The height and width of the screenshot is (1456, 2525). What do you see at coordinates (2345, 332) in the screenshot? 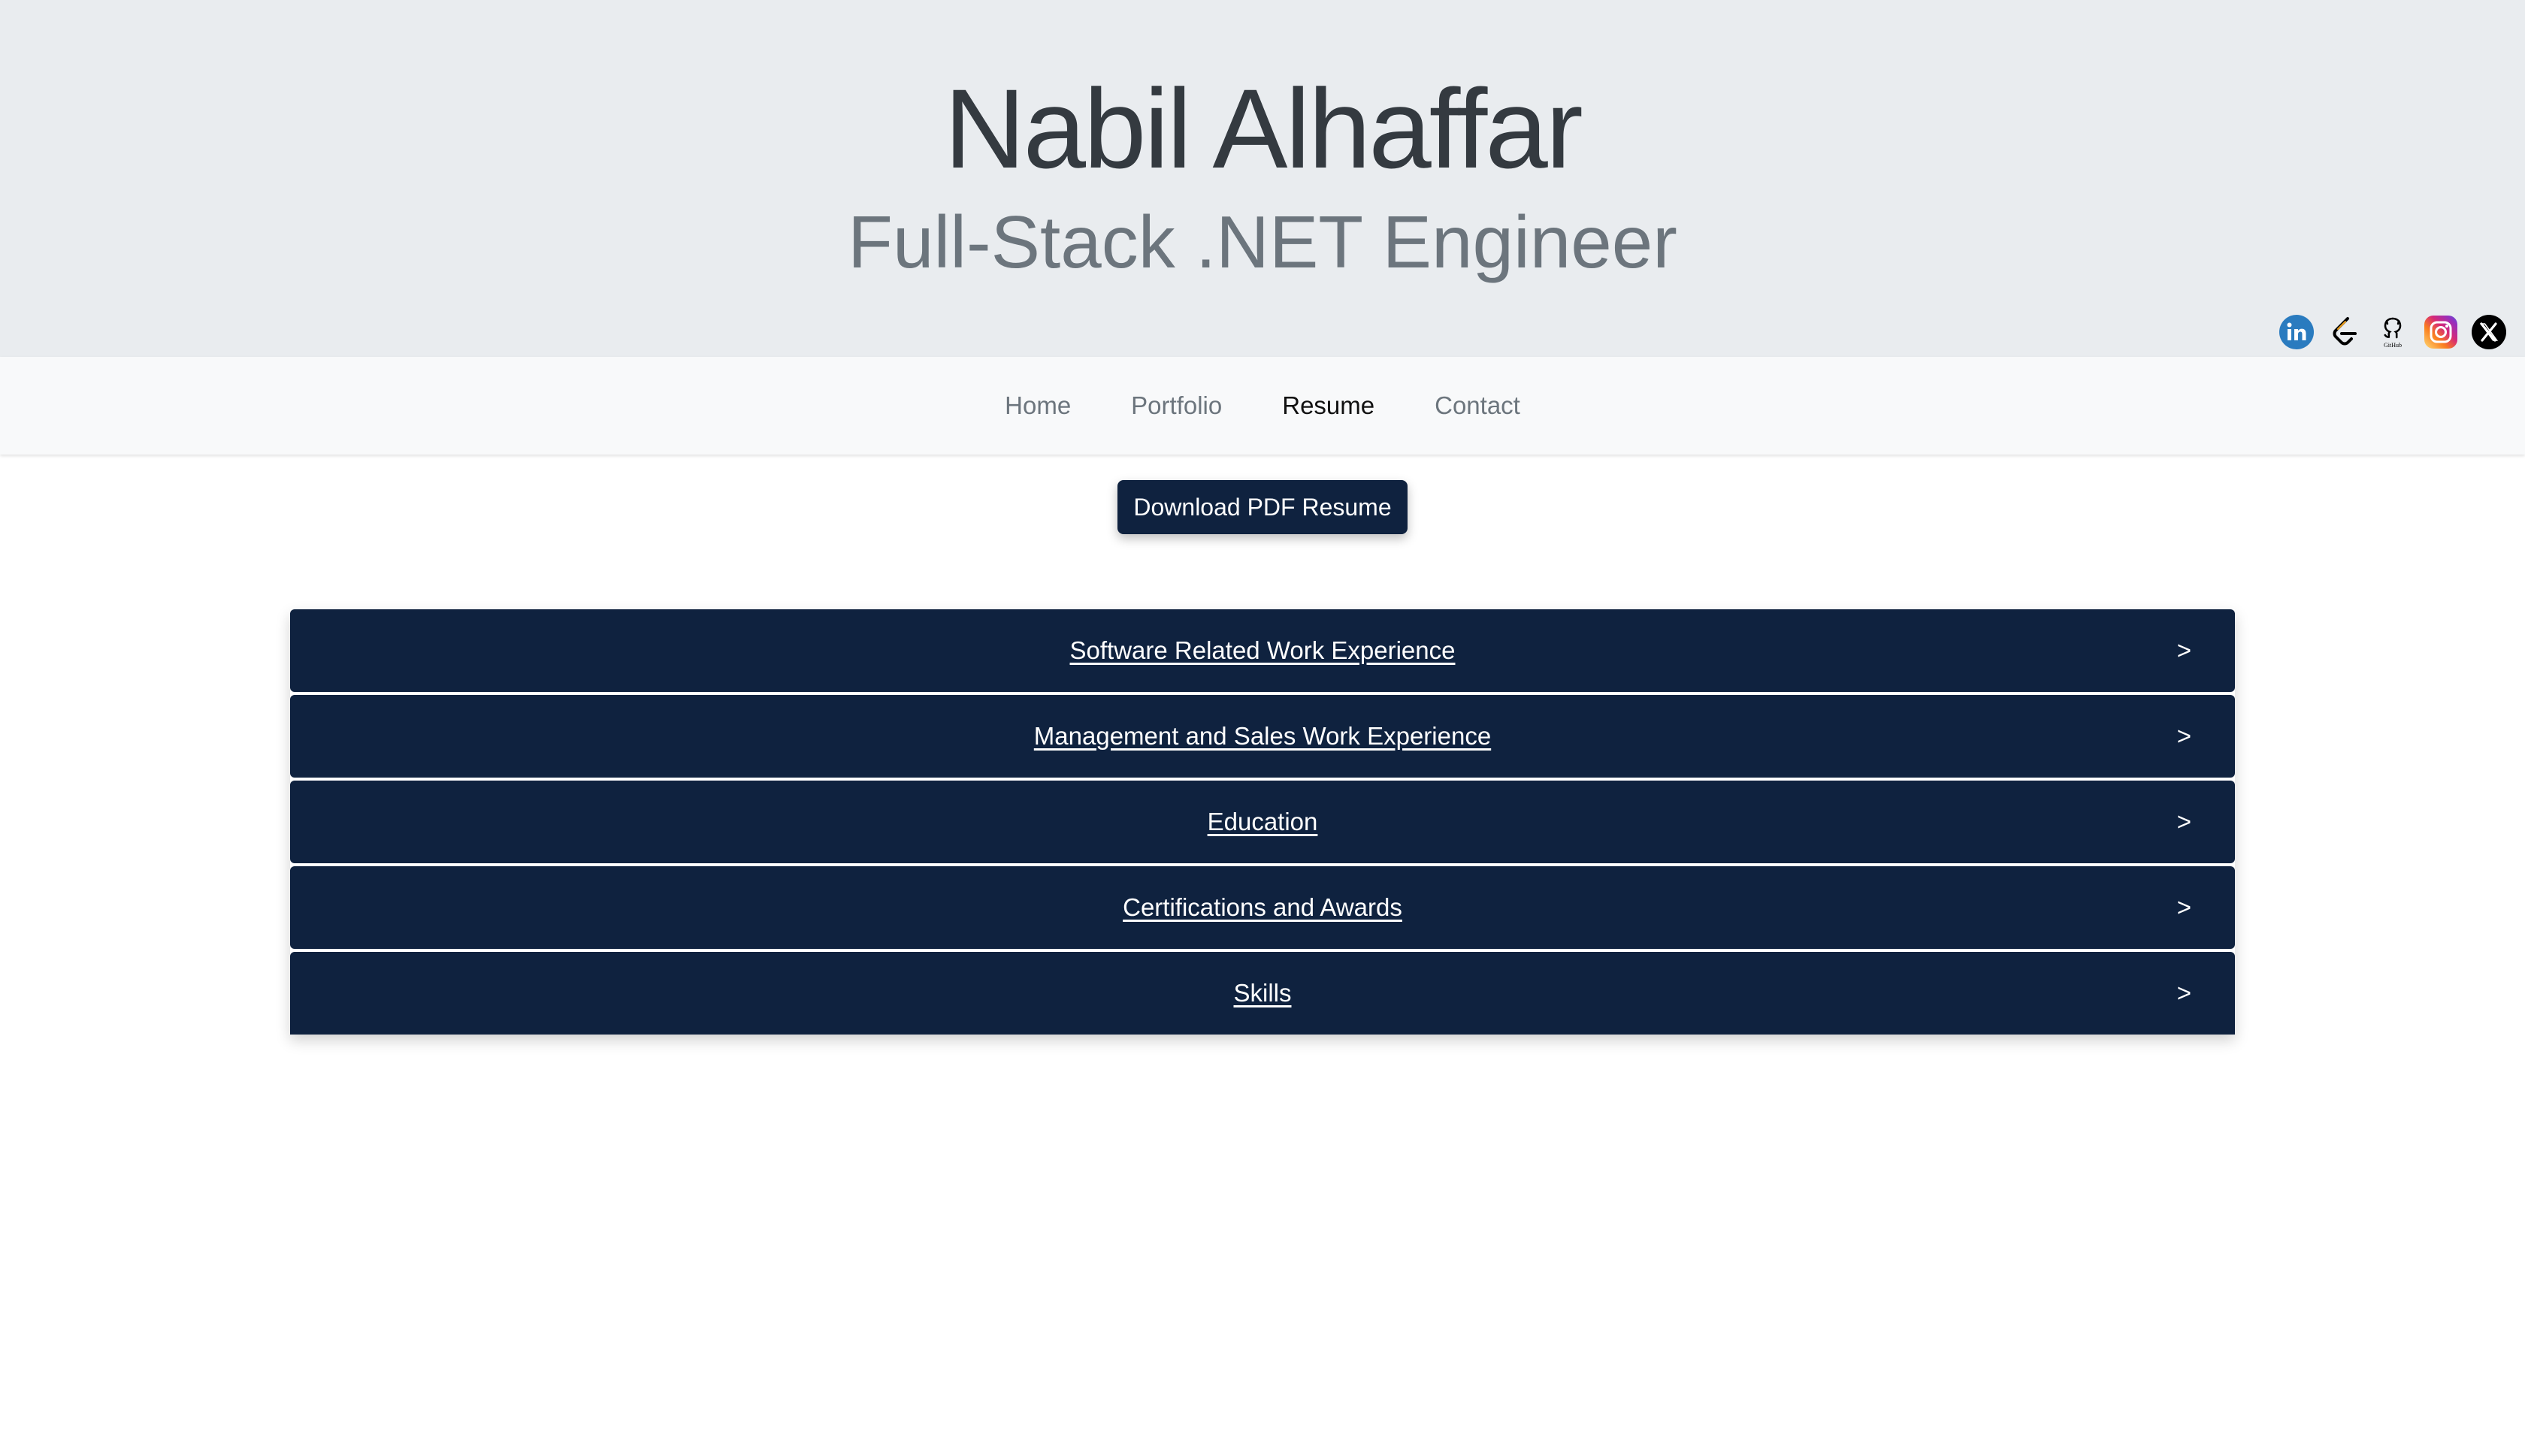
I see `leetcode-icon` at bounding box center [2345, 332].